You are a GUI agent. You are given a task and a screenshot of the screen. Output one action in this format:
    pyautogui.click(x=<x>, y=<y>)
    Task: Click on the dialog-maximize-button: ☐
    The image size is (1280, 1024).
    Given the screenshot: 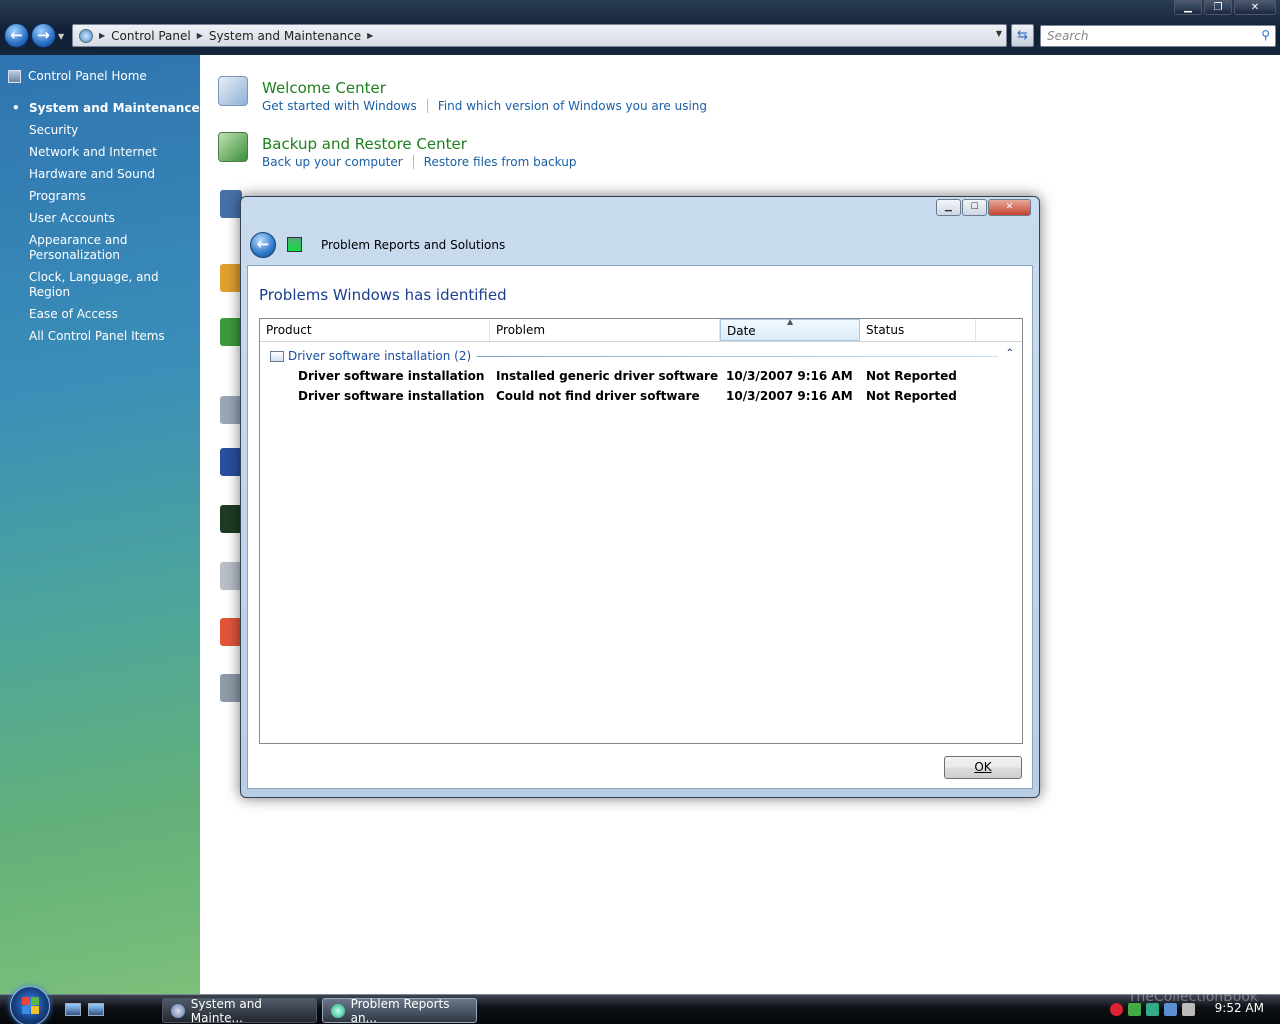 What is the action you would take?
    pyautogui.click(x=974, y=207)
    